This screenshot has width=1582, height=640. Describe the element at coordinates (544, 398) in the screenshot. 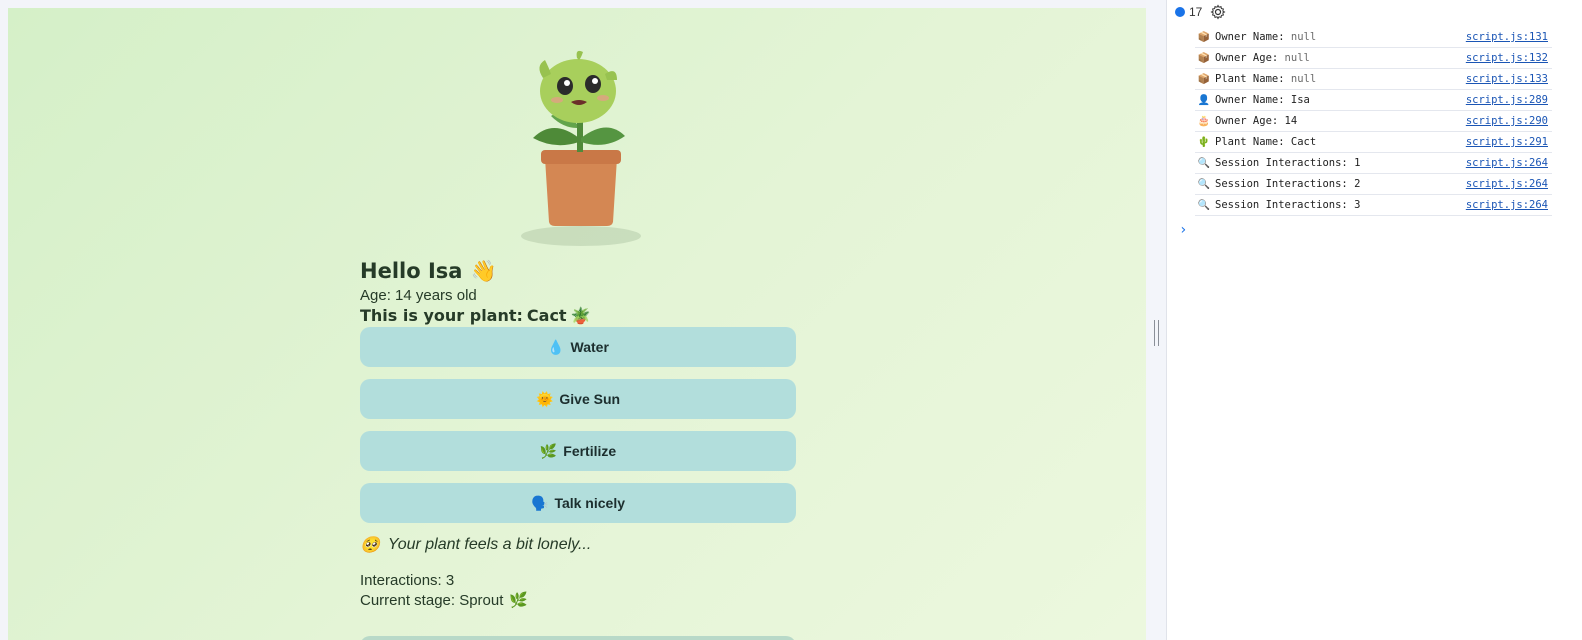

I see `sun-icon: 🌞` at that location.